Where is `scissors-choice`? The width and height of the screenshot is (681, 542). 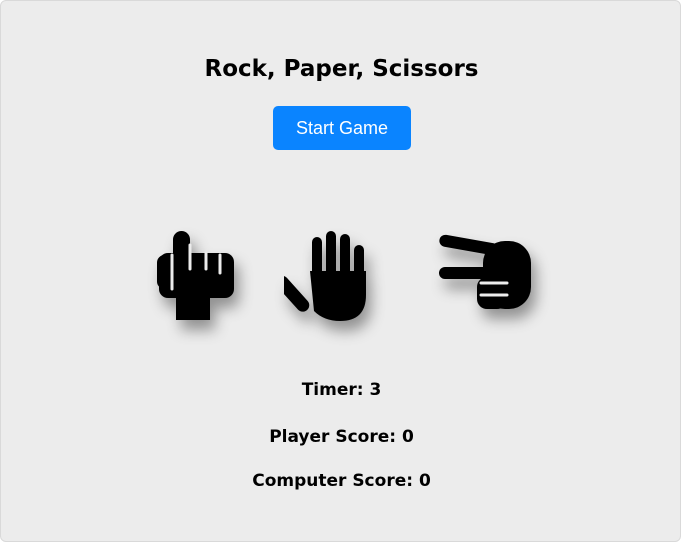
scissors-choice is located at coordinates (487, 275).